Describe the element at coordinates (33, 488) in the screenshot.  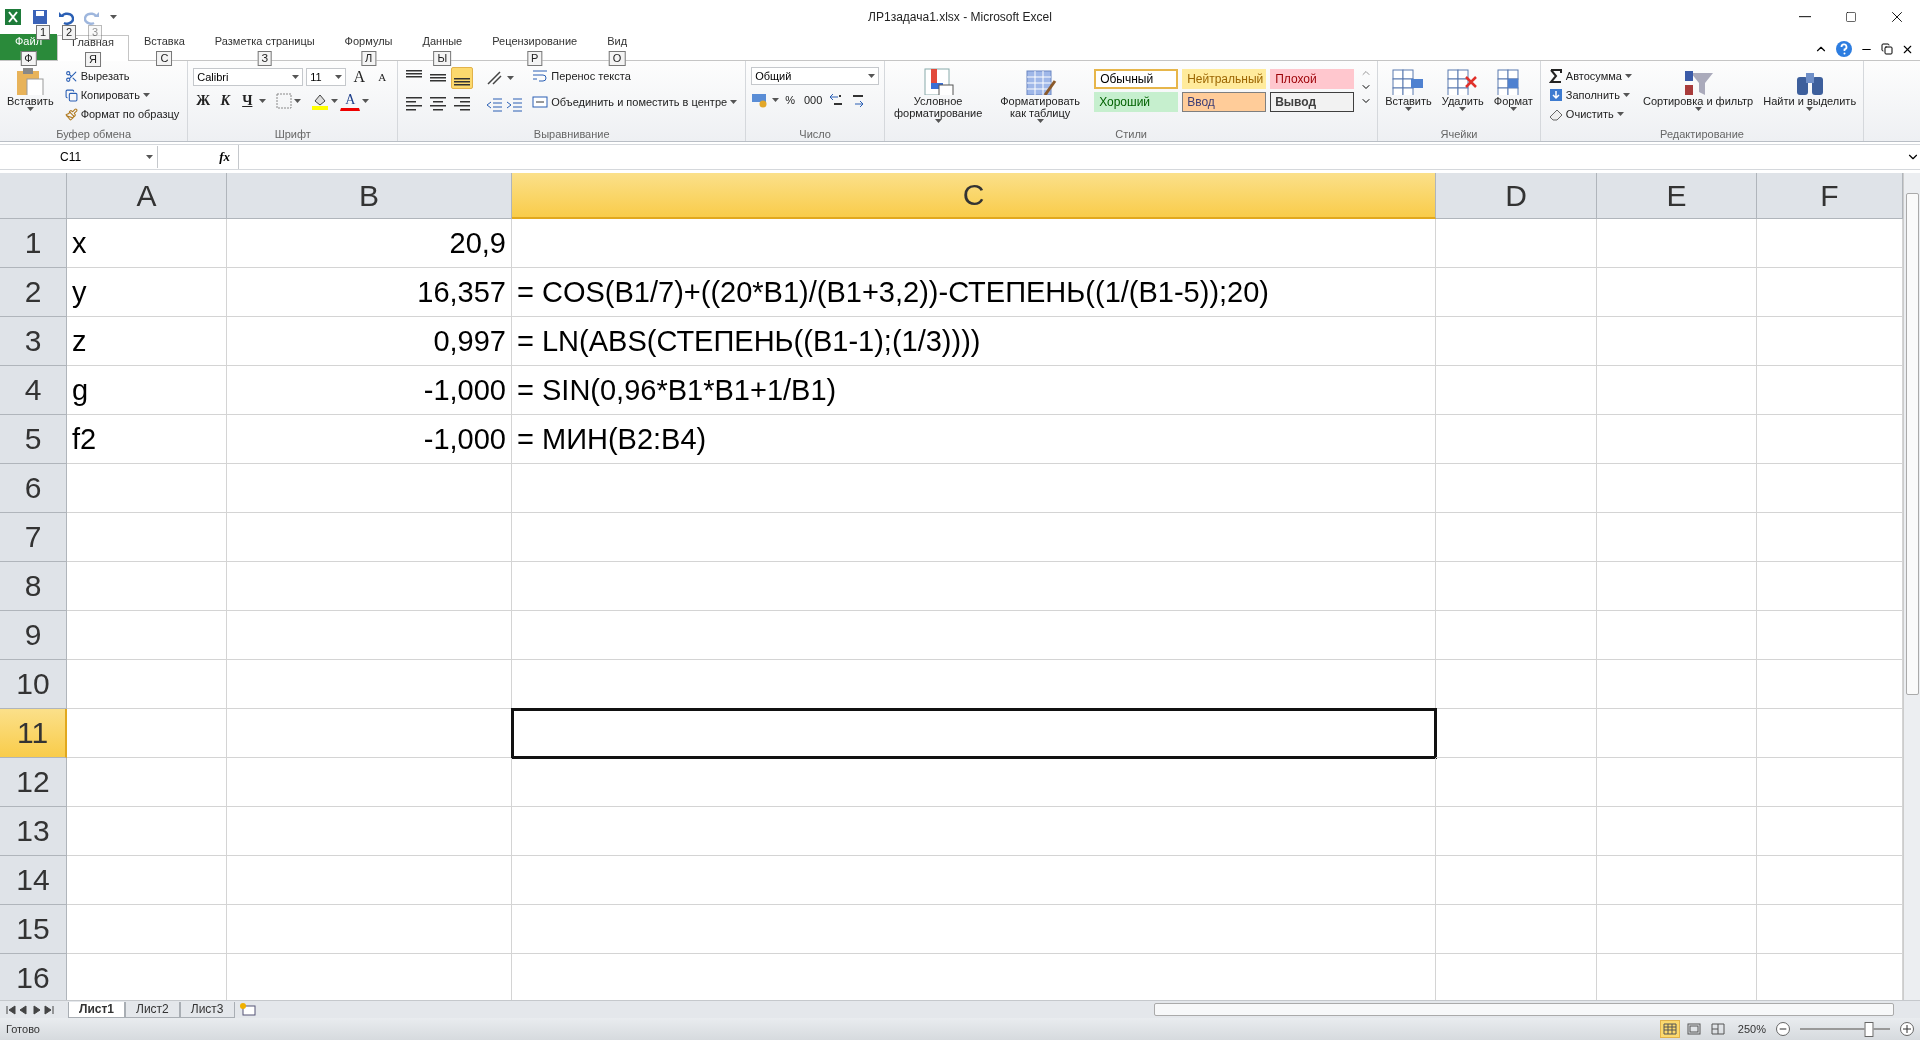
I see `row-header: 6` at that location.